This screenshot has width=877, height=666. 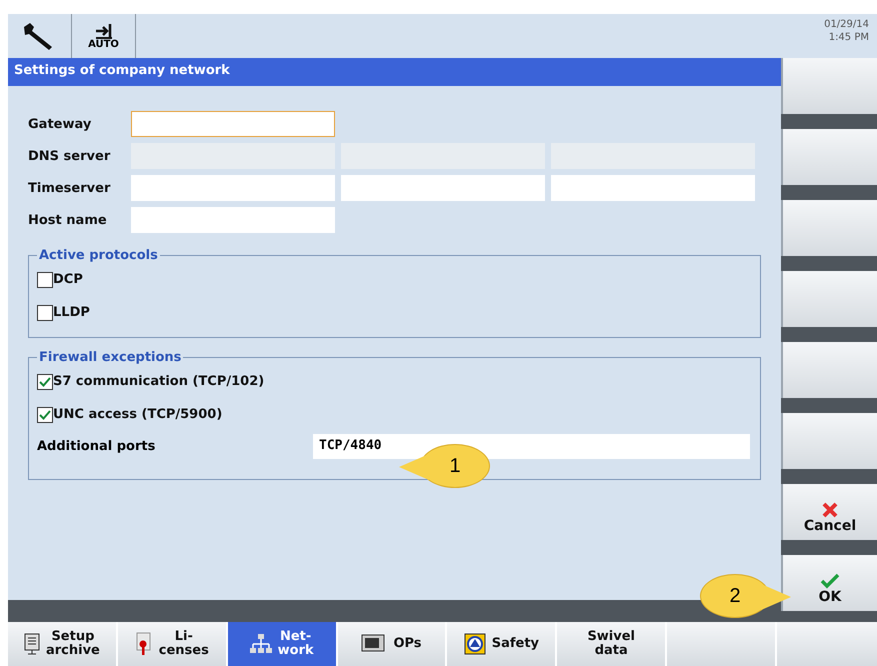 What do you see at coordinates (261, 644) in the screenshot?
I see `network-icon` at bounding box center [261, 644].